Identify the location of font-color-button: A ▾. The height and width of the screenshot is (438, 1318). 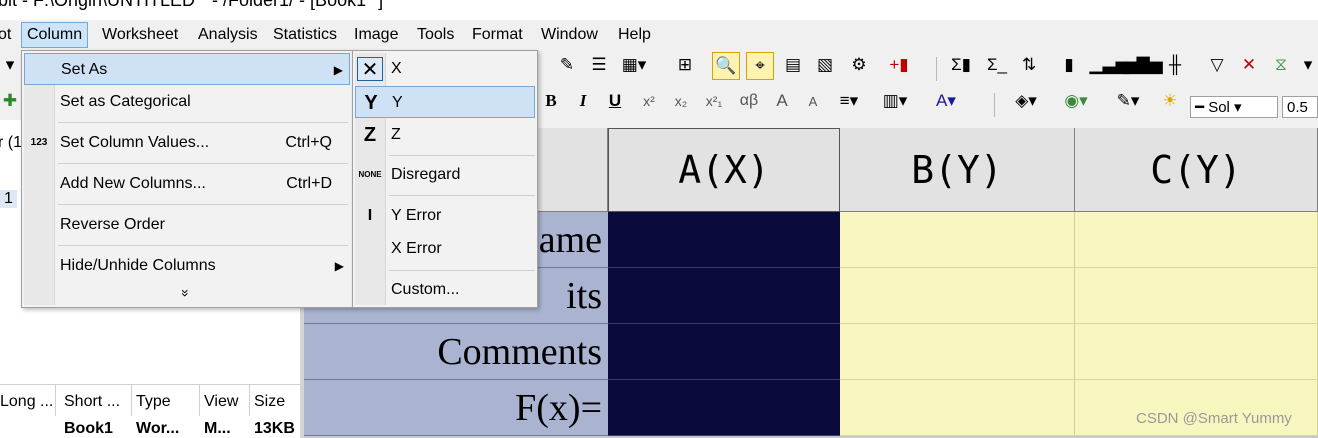
(946, 101).